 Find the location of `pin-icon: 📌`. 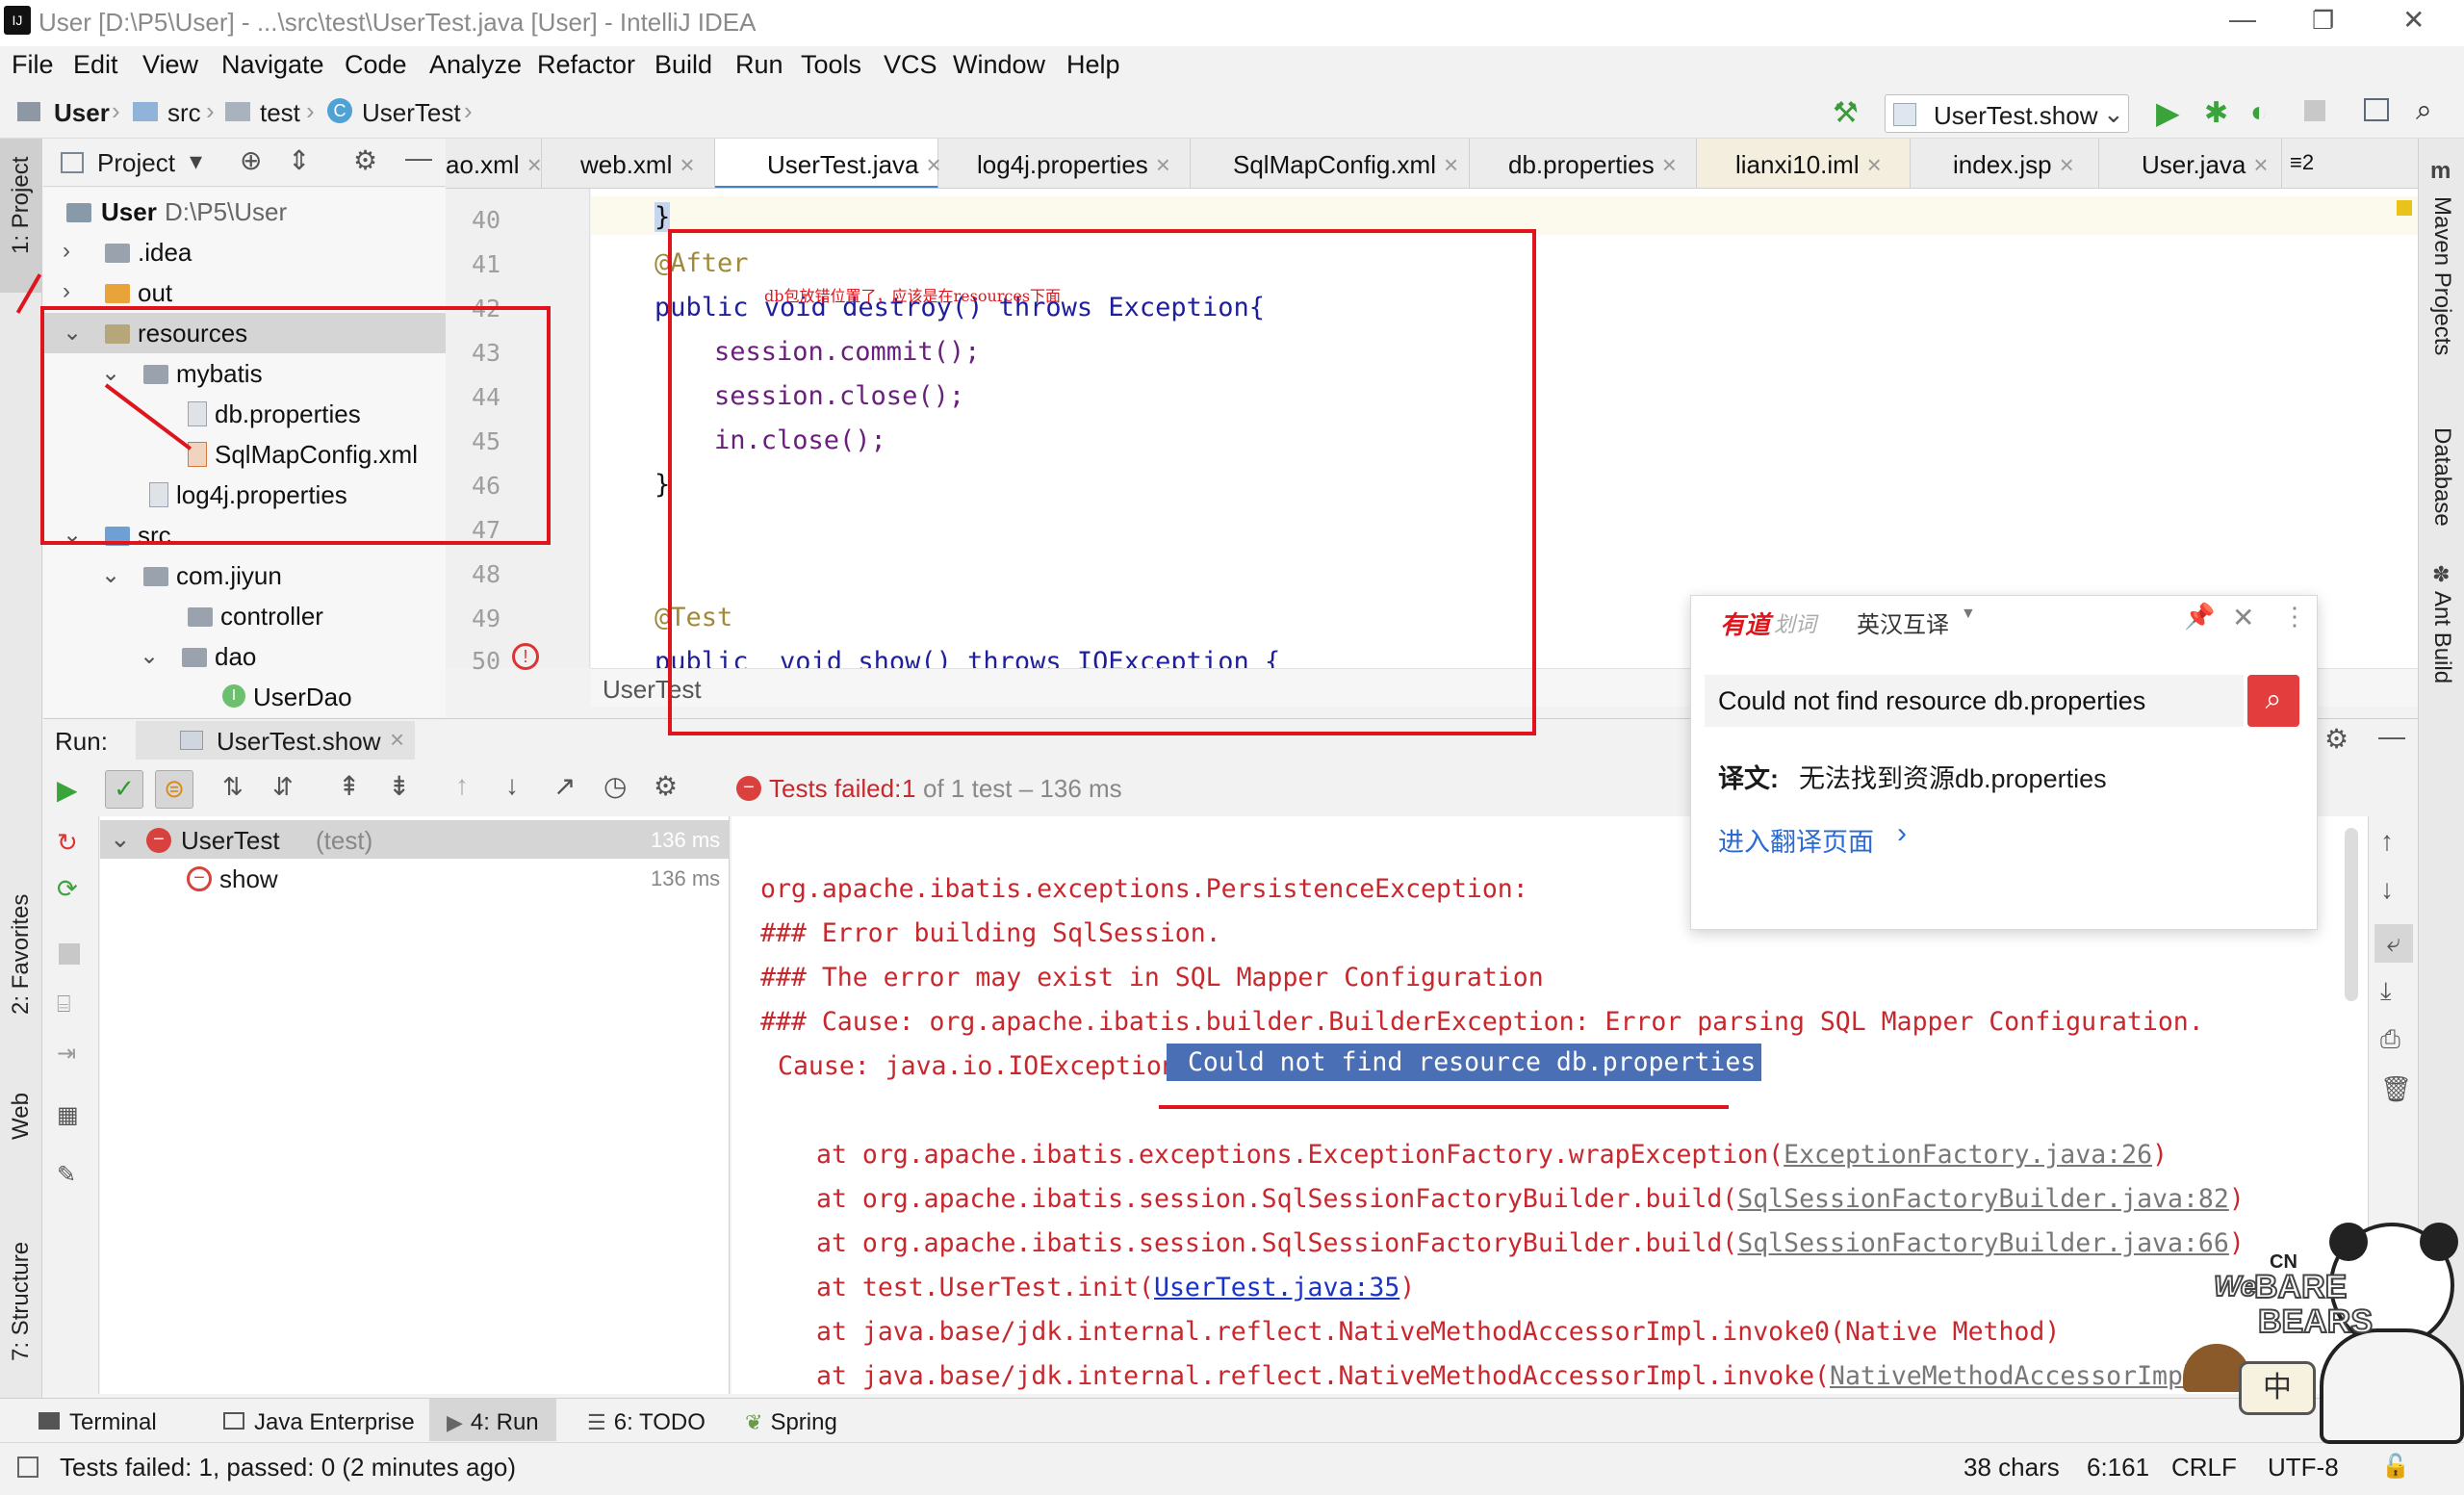

pin-icon: 📌 is located at coordinates (2199, 617).